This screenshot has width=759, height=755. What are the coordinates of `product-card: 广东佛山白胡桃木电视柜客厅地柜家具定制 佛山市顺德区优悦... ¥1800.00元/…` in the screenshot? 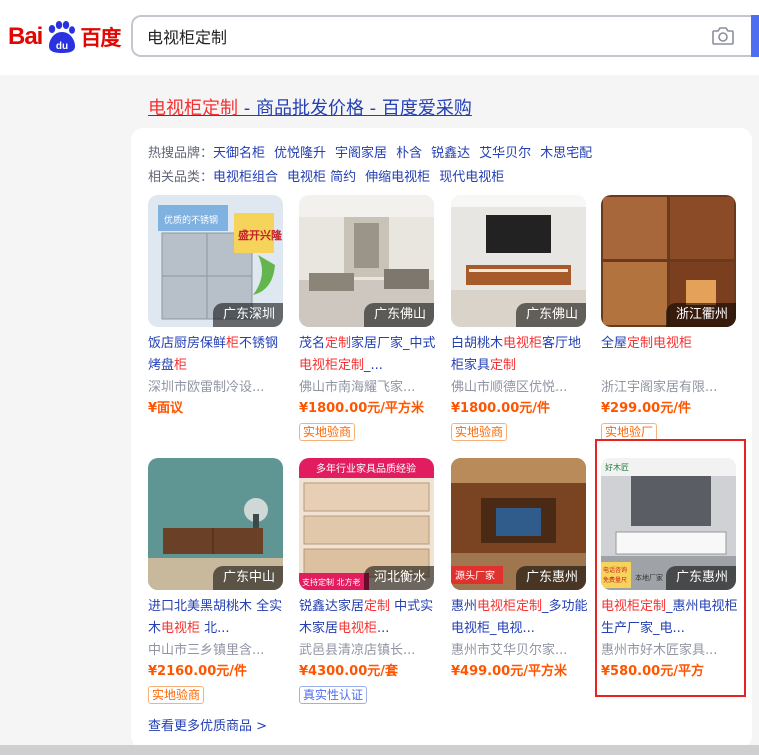 It's located at (519, 320).